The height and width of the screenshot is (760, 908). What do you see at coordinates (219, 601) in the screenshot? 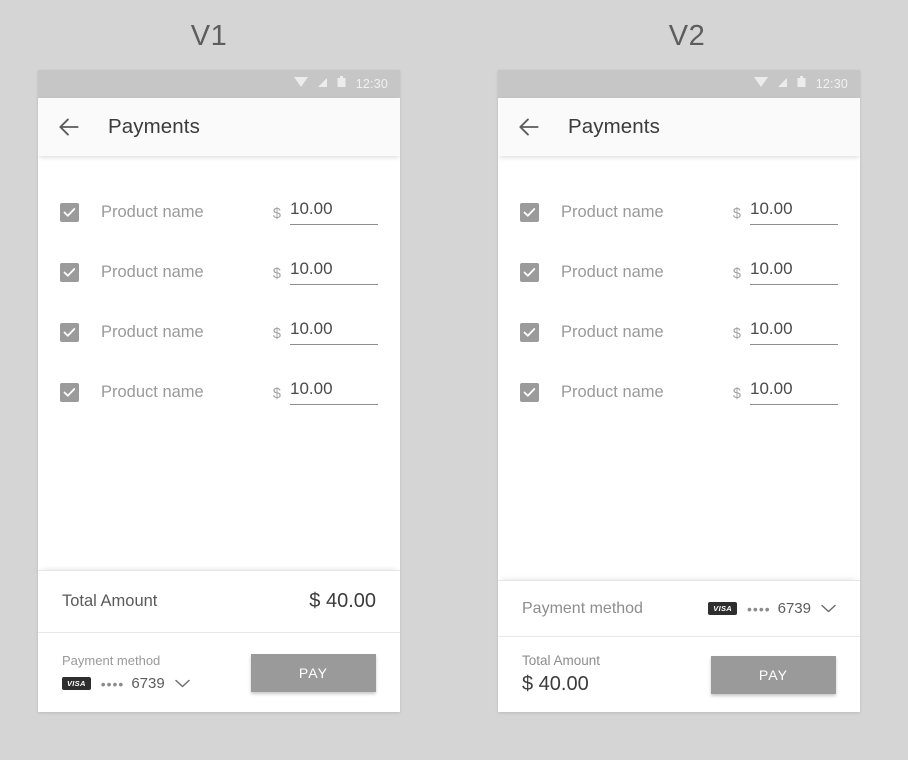
I see `total-amount-row: Total Amount $ 40.00` at bounding box center [219, 601].